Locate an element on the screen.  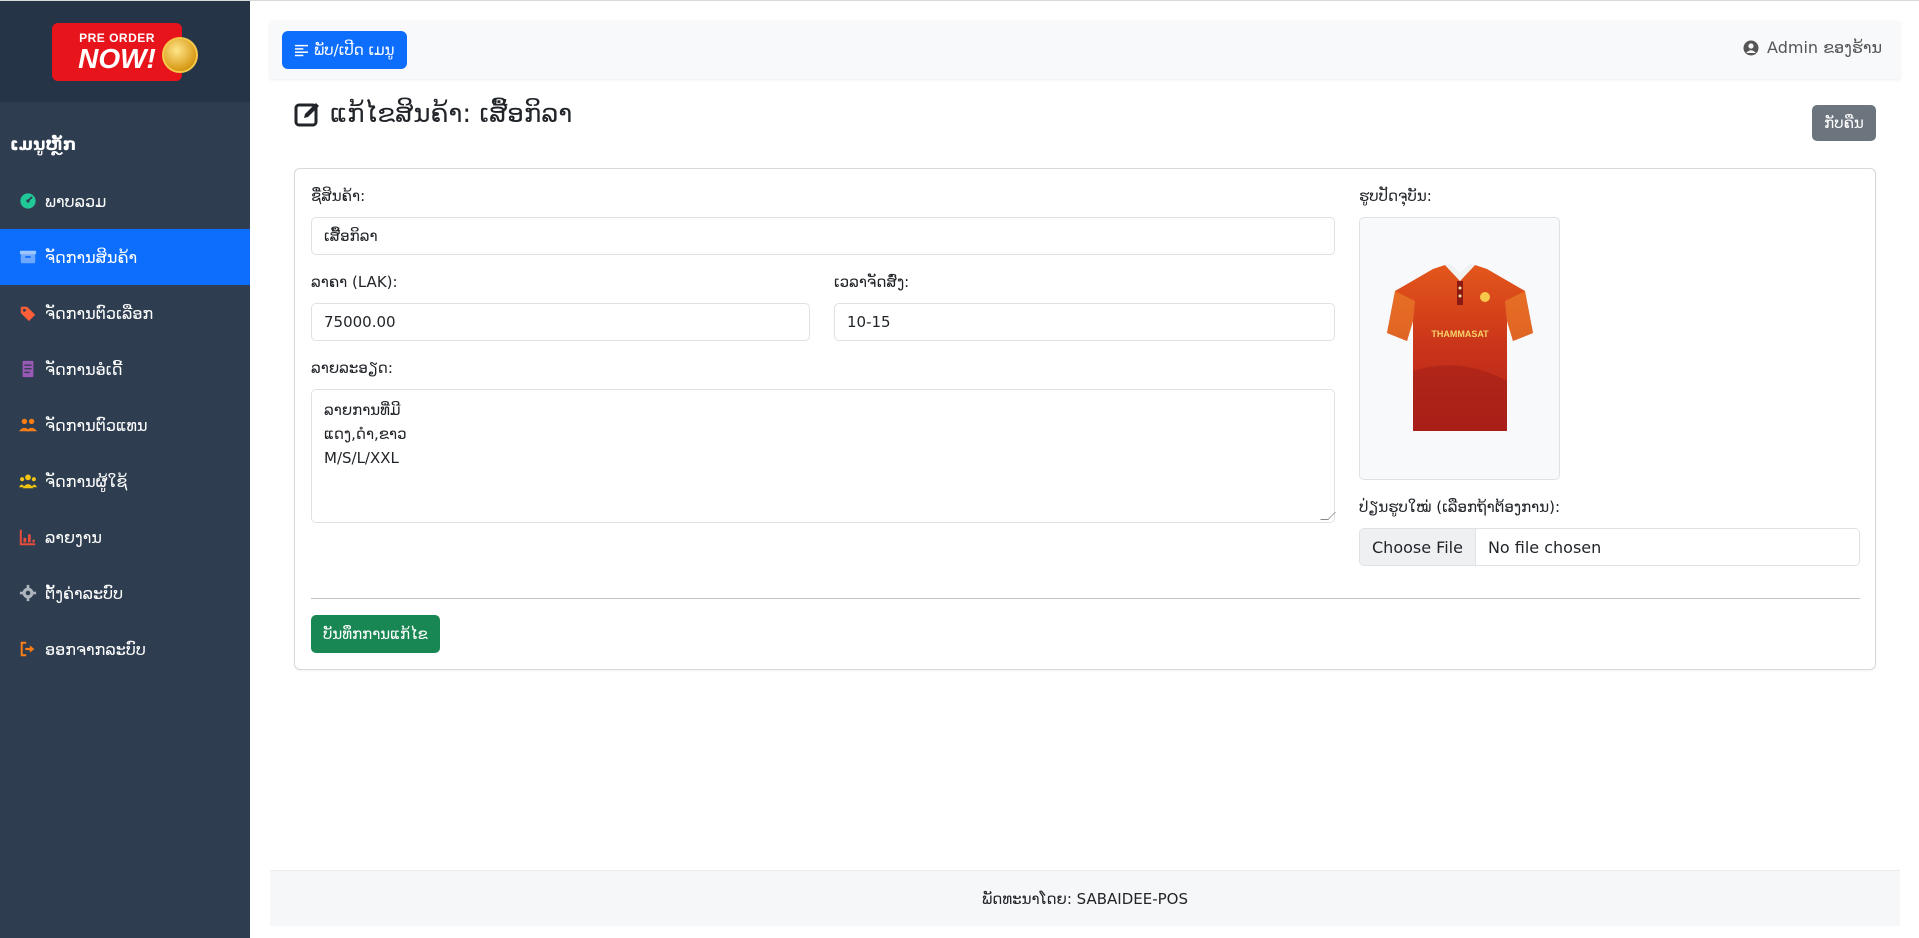
save-changes-button: ບັນທຶກການແກ້ໄຂ is located at coordinates (375, 634).